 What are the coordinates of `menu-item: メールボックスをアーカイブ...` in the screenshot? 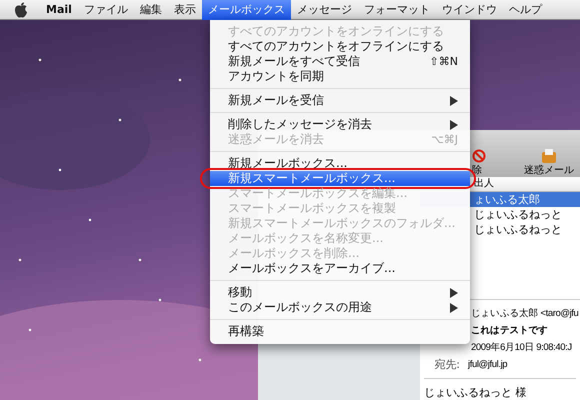 It's located at (340, 268).